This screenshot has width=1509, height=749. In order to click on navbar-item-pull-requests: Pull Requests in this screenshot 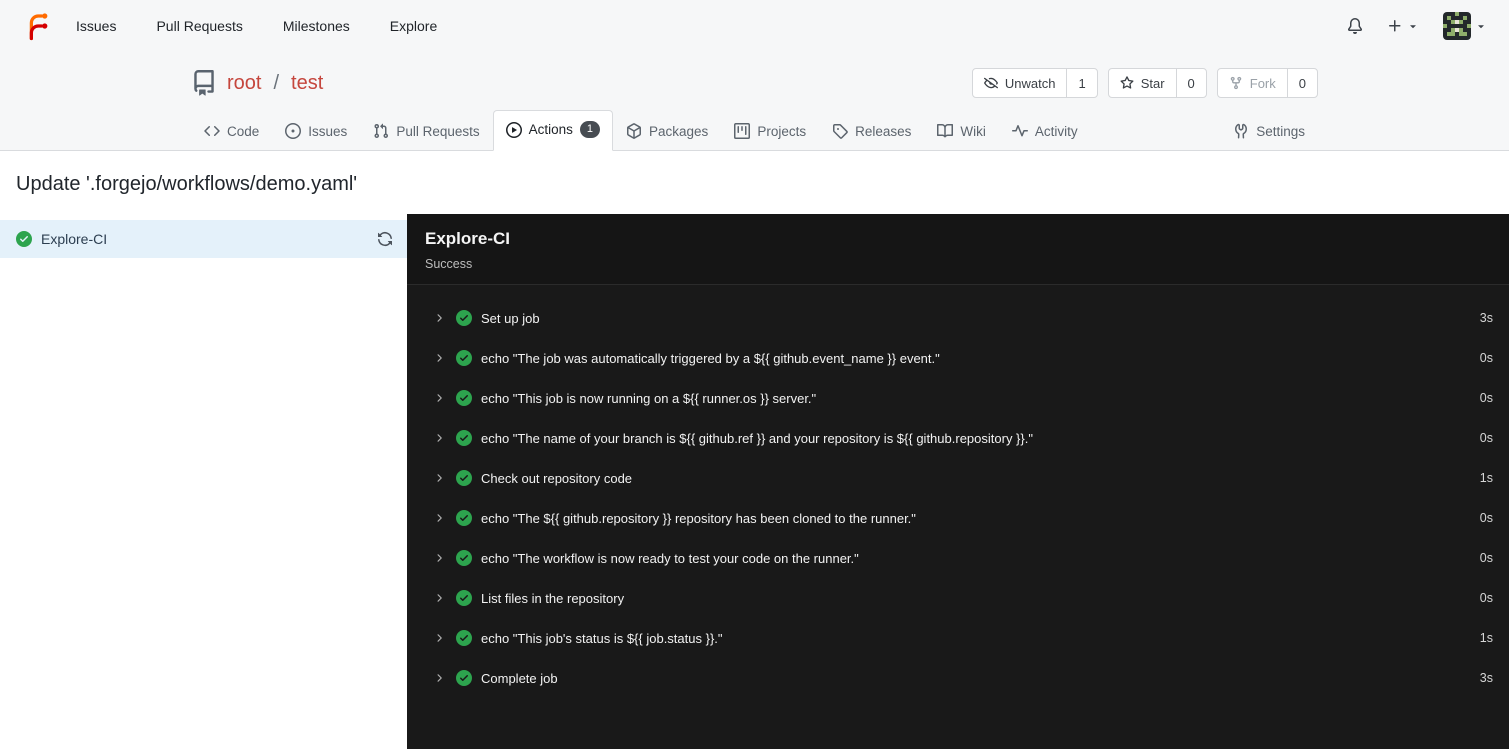, I will do `click(199, 26)`.